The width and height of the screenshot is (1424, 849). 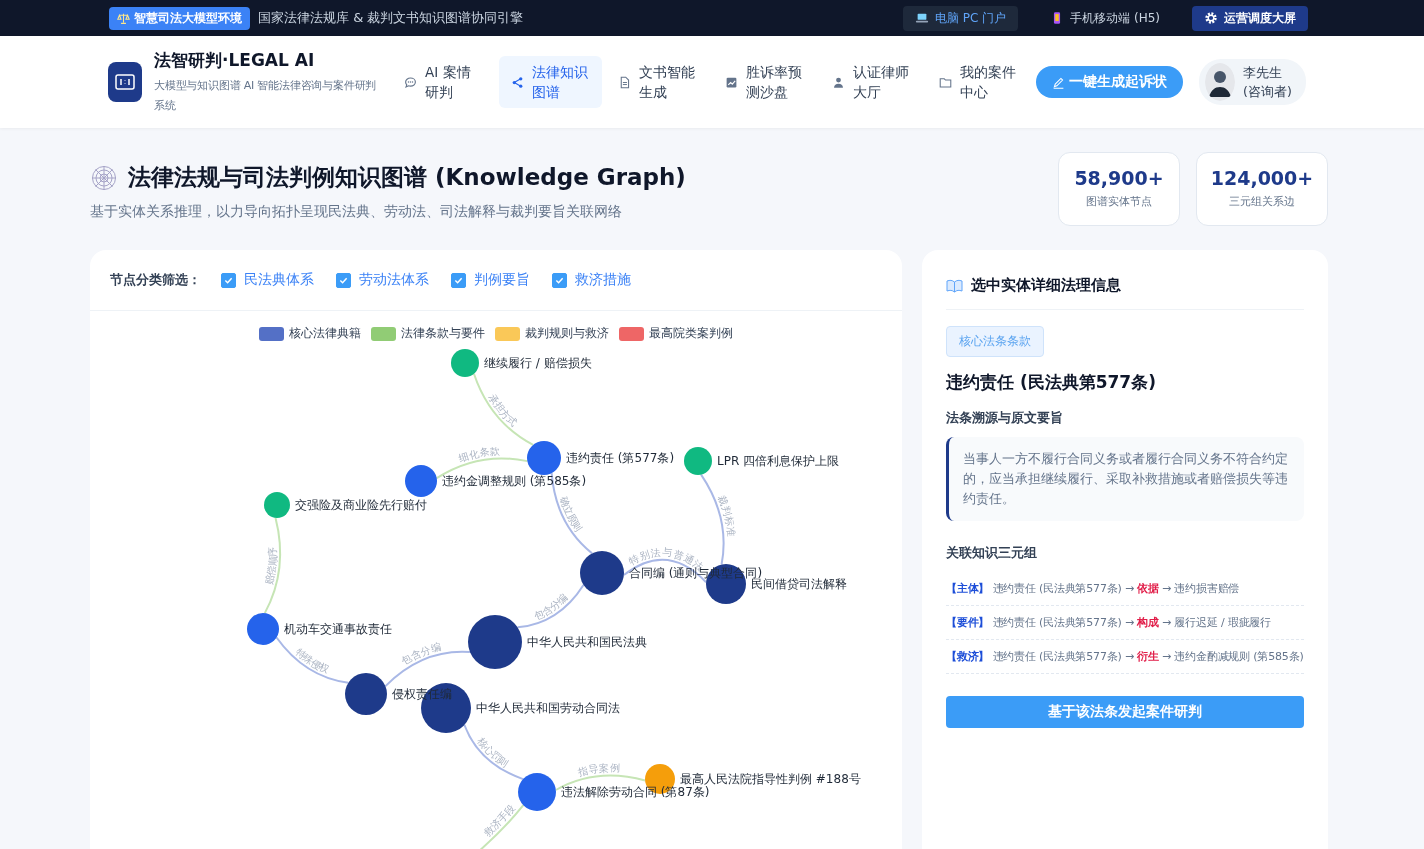 What do you see at coordinates (731, 82) in the screenshot?
I see `chart-icon` at bounding box center [731, 82].